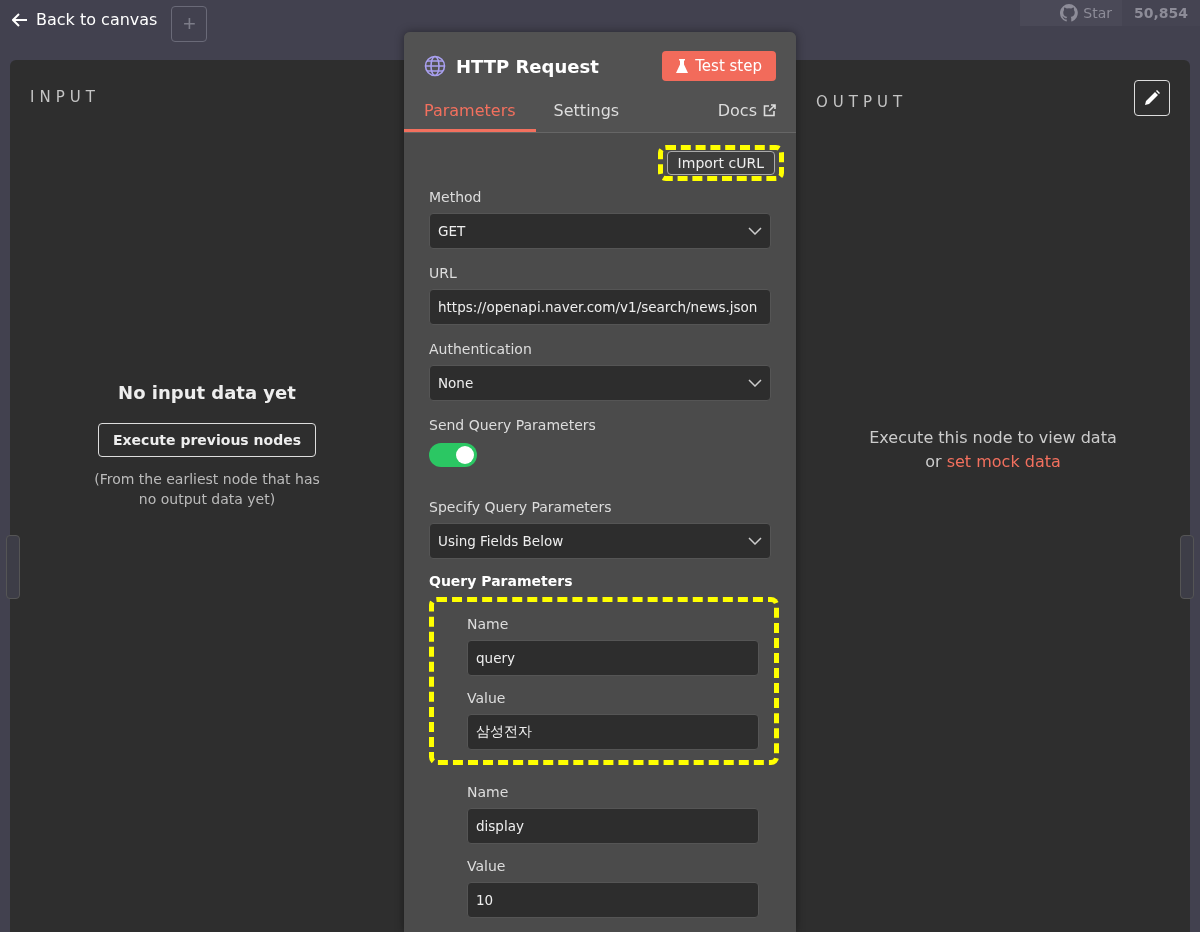  I want to click on input-field: 10, so click(613, 900).